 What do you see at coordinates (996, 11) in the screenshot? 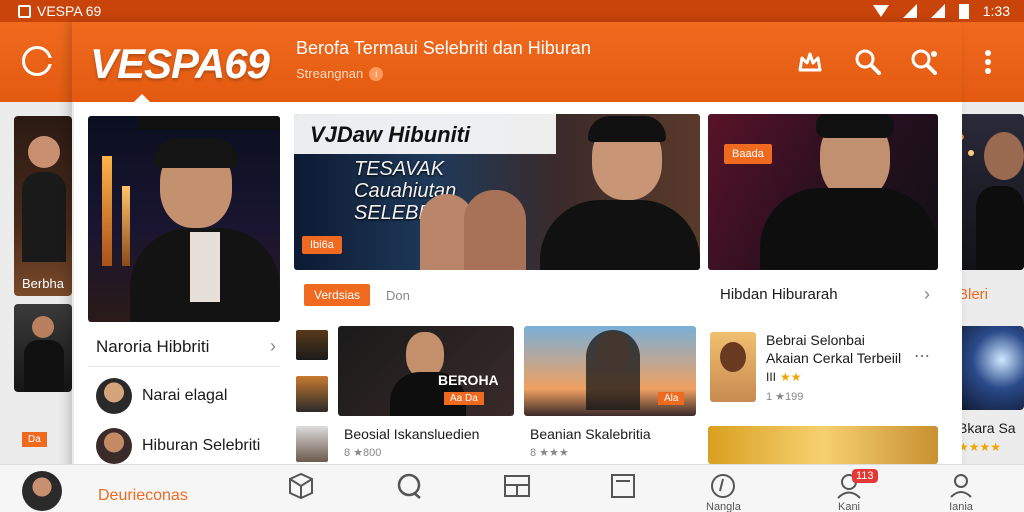
I see `status-time: 1:33` at bounding box center [996, 11].